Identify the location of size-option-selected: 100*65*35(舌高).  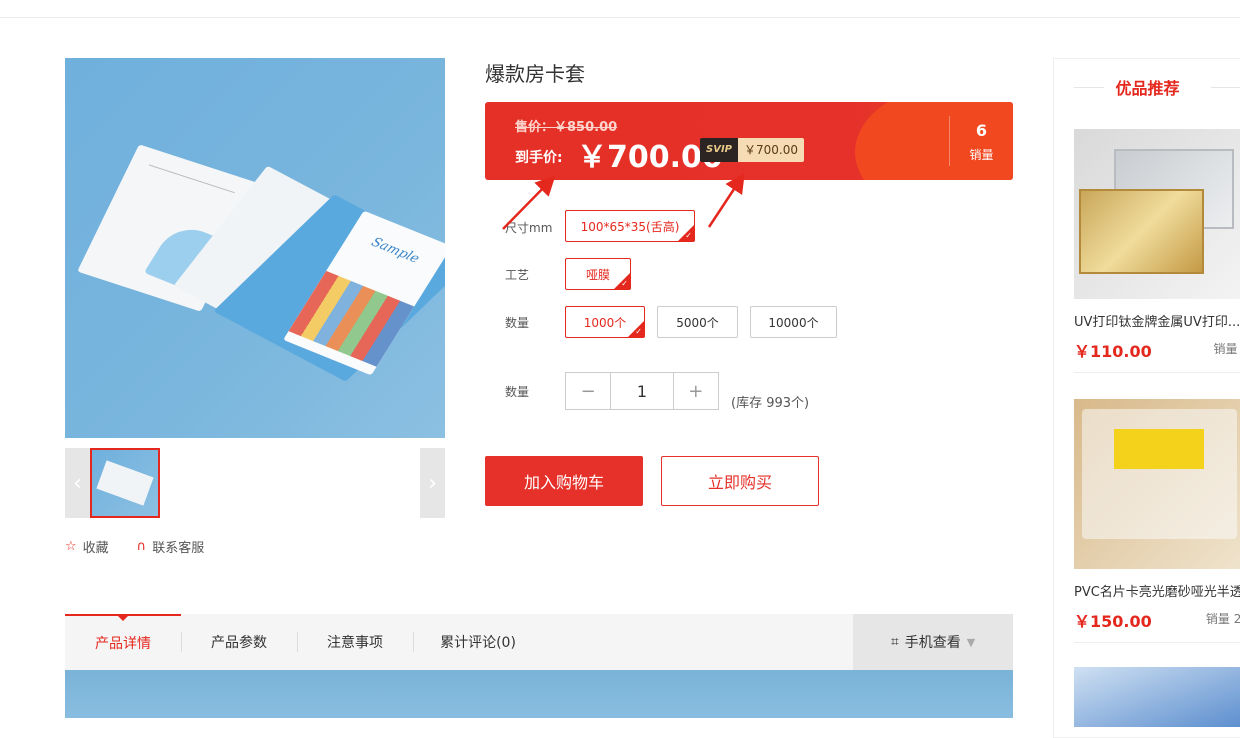
(630, 226).